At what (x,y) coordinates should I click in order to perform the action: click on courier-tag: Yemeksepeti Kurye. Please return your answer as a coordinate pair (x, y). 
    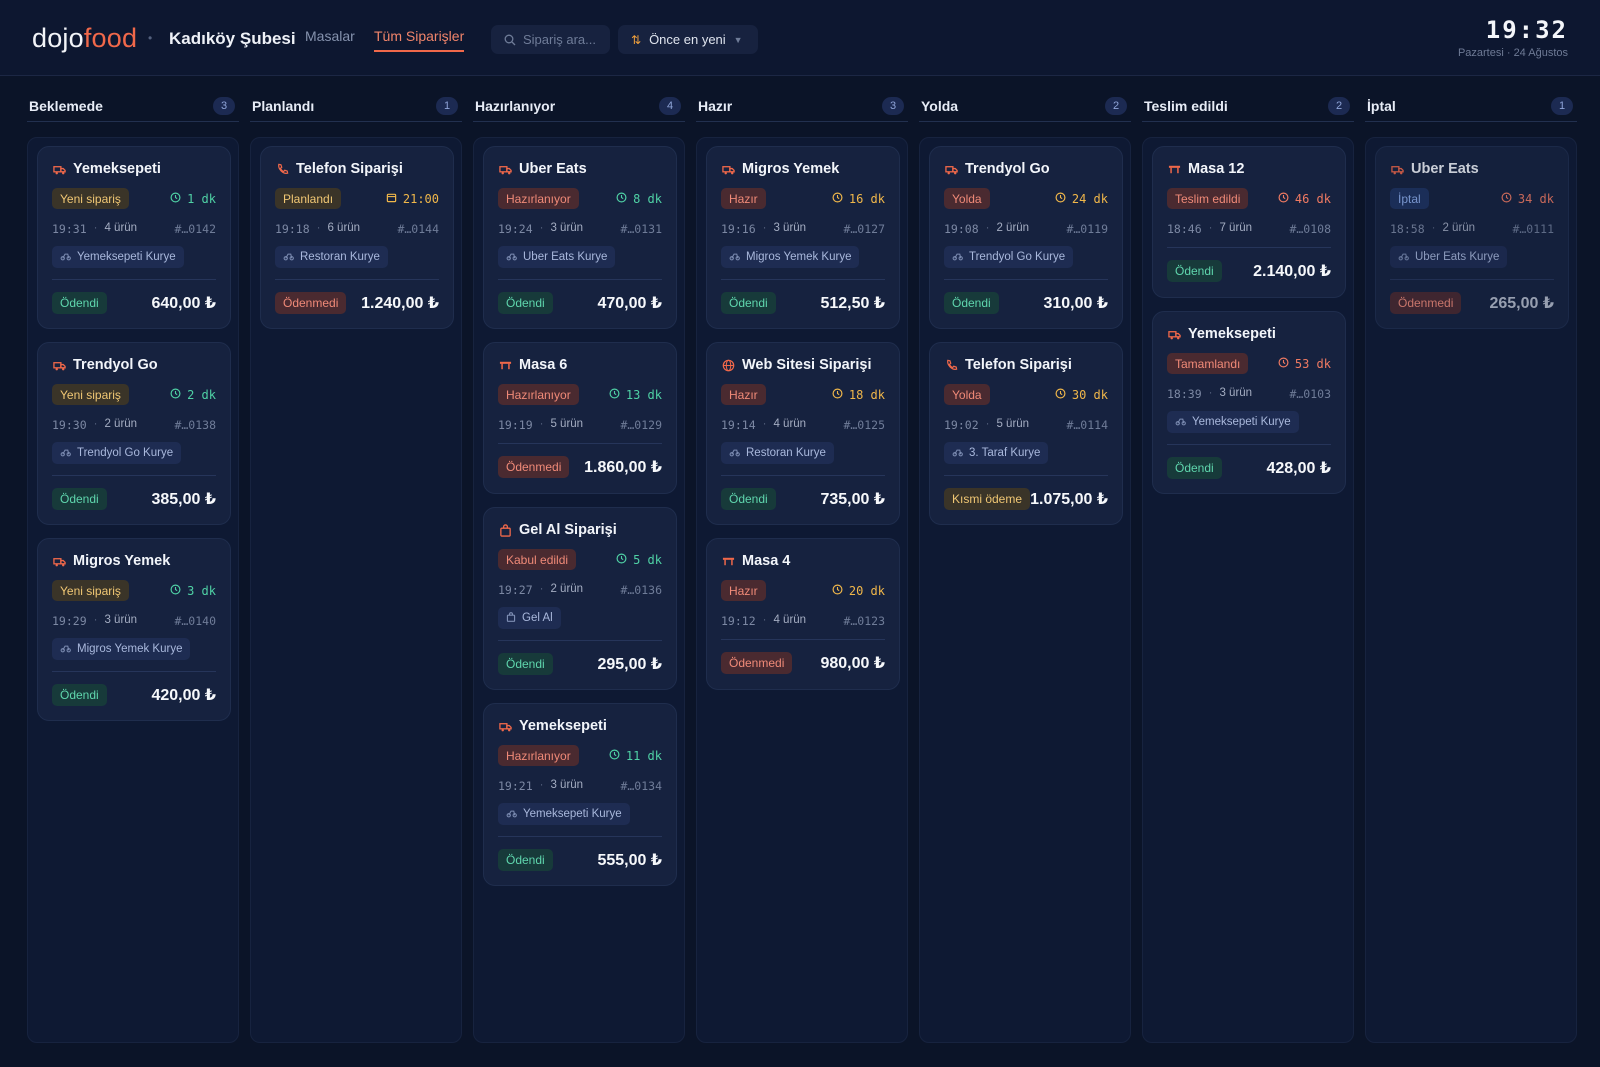
    Looking at the image, I should click on (118, 257).